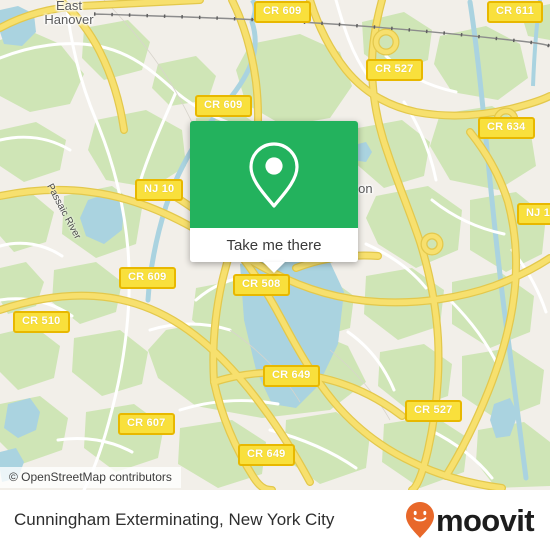 The height and width of the screenshot is (550, 550). I want to click on page-title: Cunningham Exterminating, New York City, so click(174, 519).